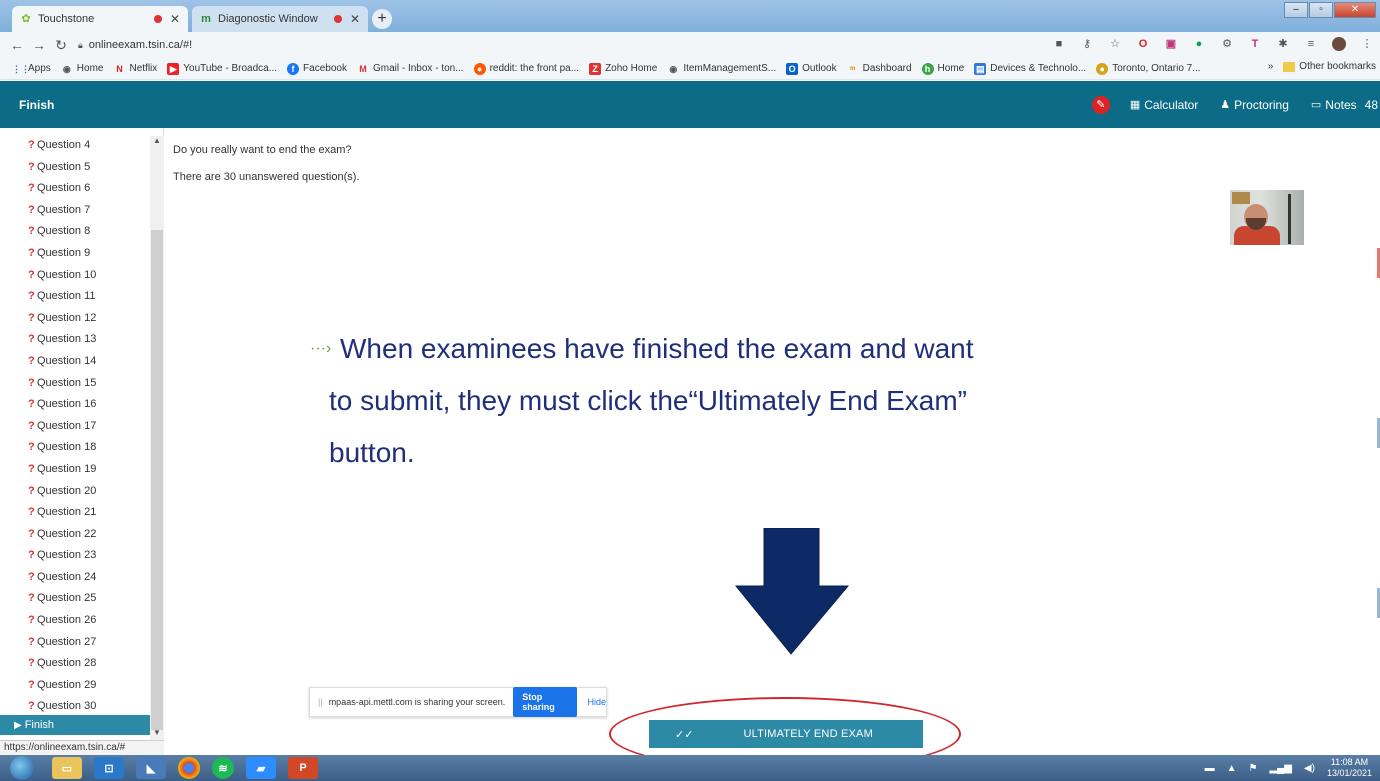 The height and width of the screenshot is (781, 1380). I want to click on sidebar-item-finish: ▶ Finish, so click(76, 725).